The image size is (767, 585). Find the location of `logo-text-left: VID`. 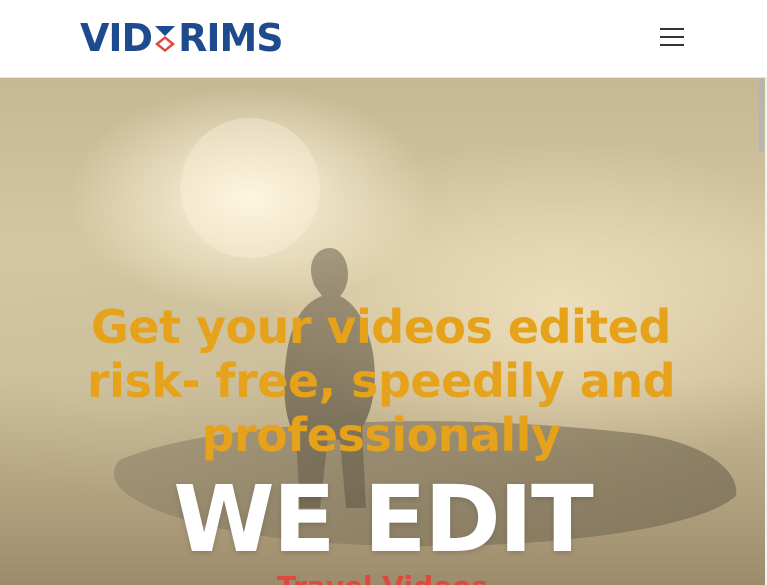

logo-text-left: VID is located at coordinates (116, 38).